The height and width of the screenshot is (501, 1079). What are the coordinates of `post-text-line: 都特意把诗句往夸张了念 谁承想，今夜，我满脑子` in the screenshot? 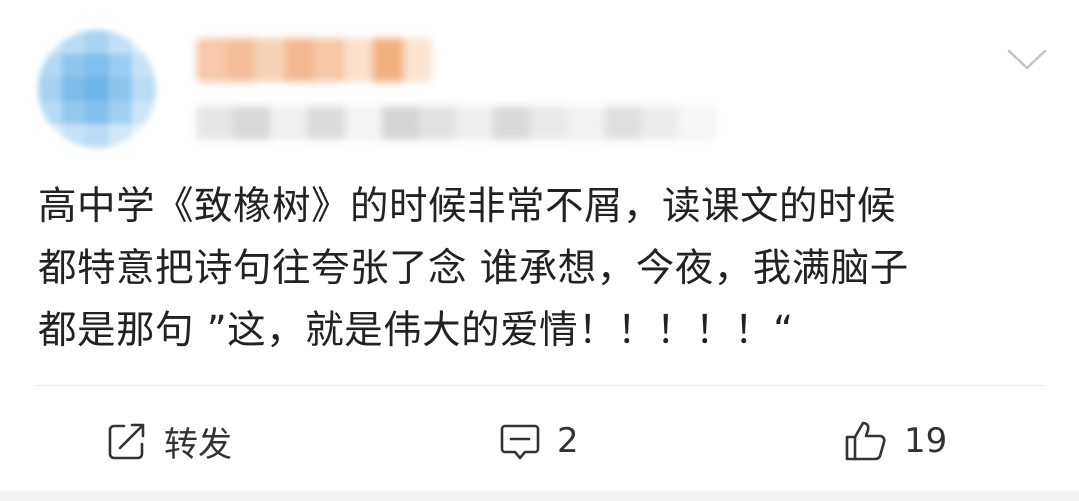 It's located at (473, 268).